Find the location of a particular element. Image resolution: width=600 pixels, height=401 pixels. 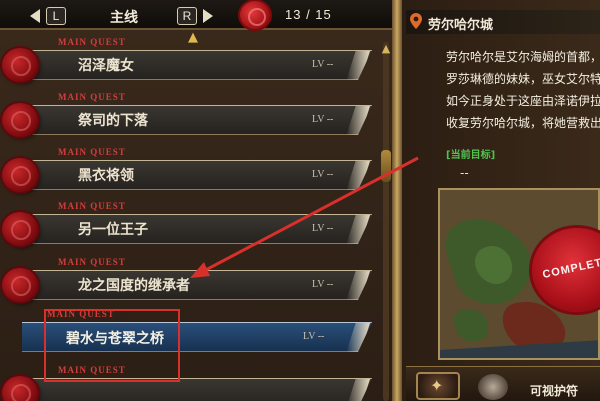

location-pin-icon is located at coordinates (416, 21).